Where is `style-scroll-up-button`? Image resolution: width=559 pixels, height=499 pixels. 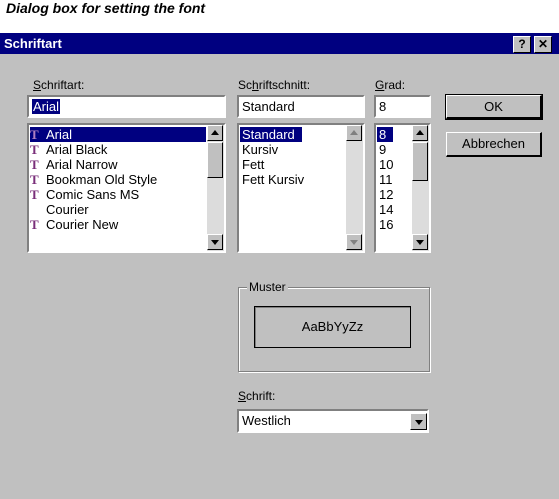
style-scroll-up-button is located at coordinates (354, 133).